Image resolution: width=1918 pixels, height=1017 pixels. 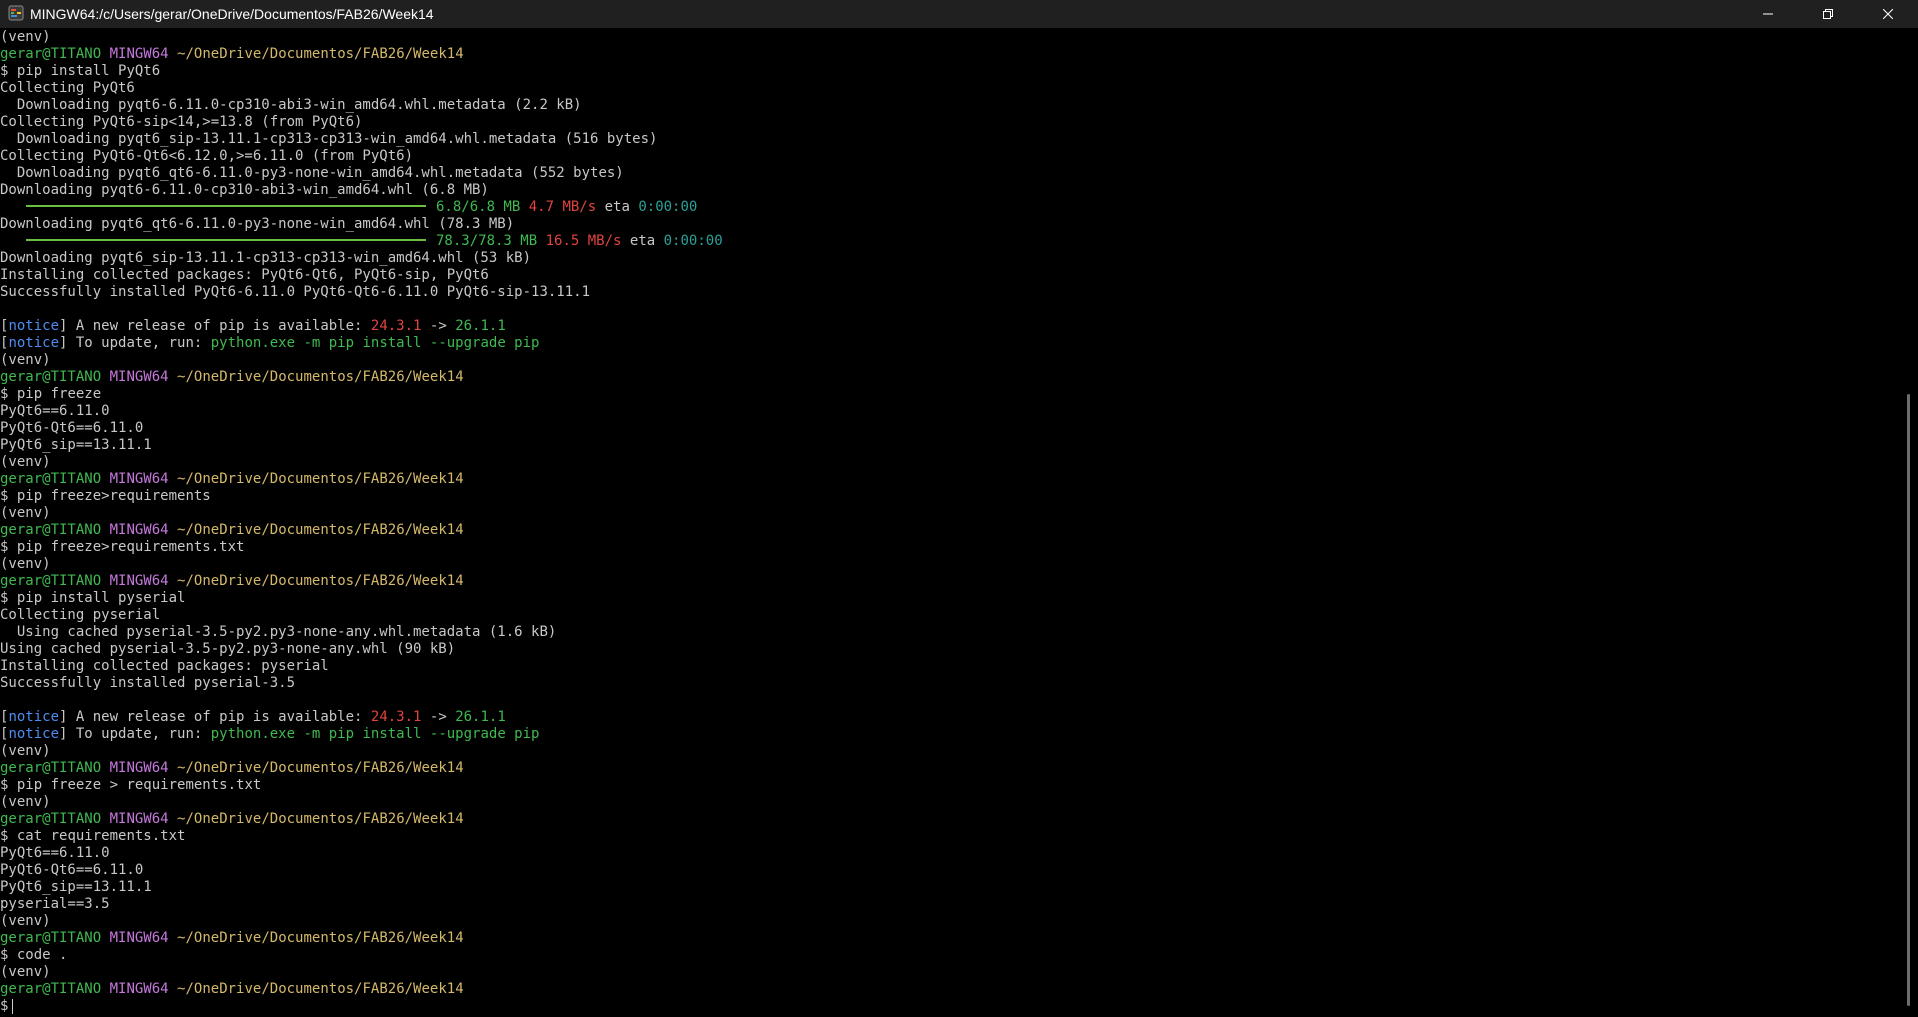 What do you see at coordinates (42, 955) in the screenshot?
I see `command-text: code .` at bounding box center [42, 955].